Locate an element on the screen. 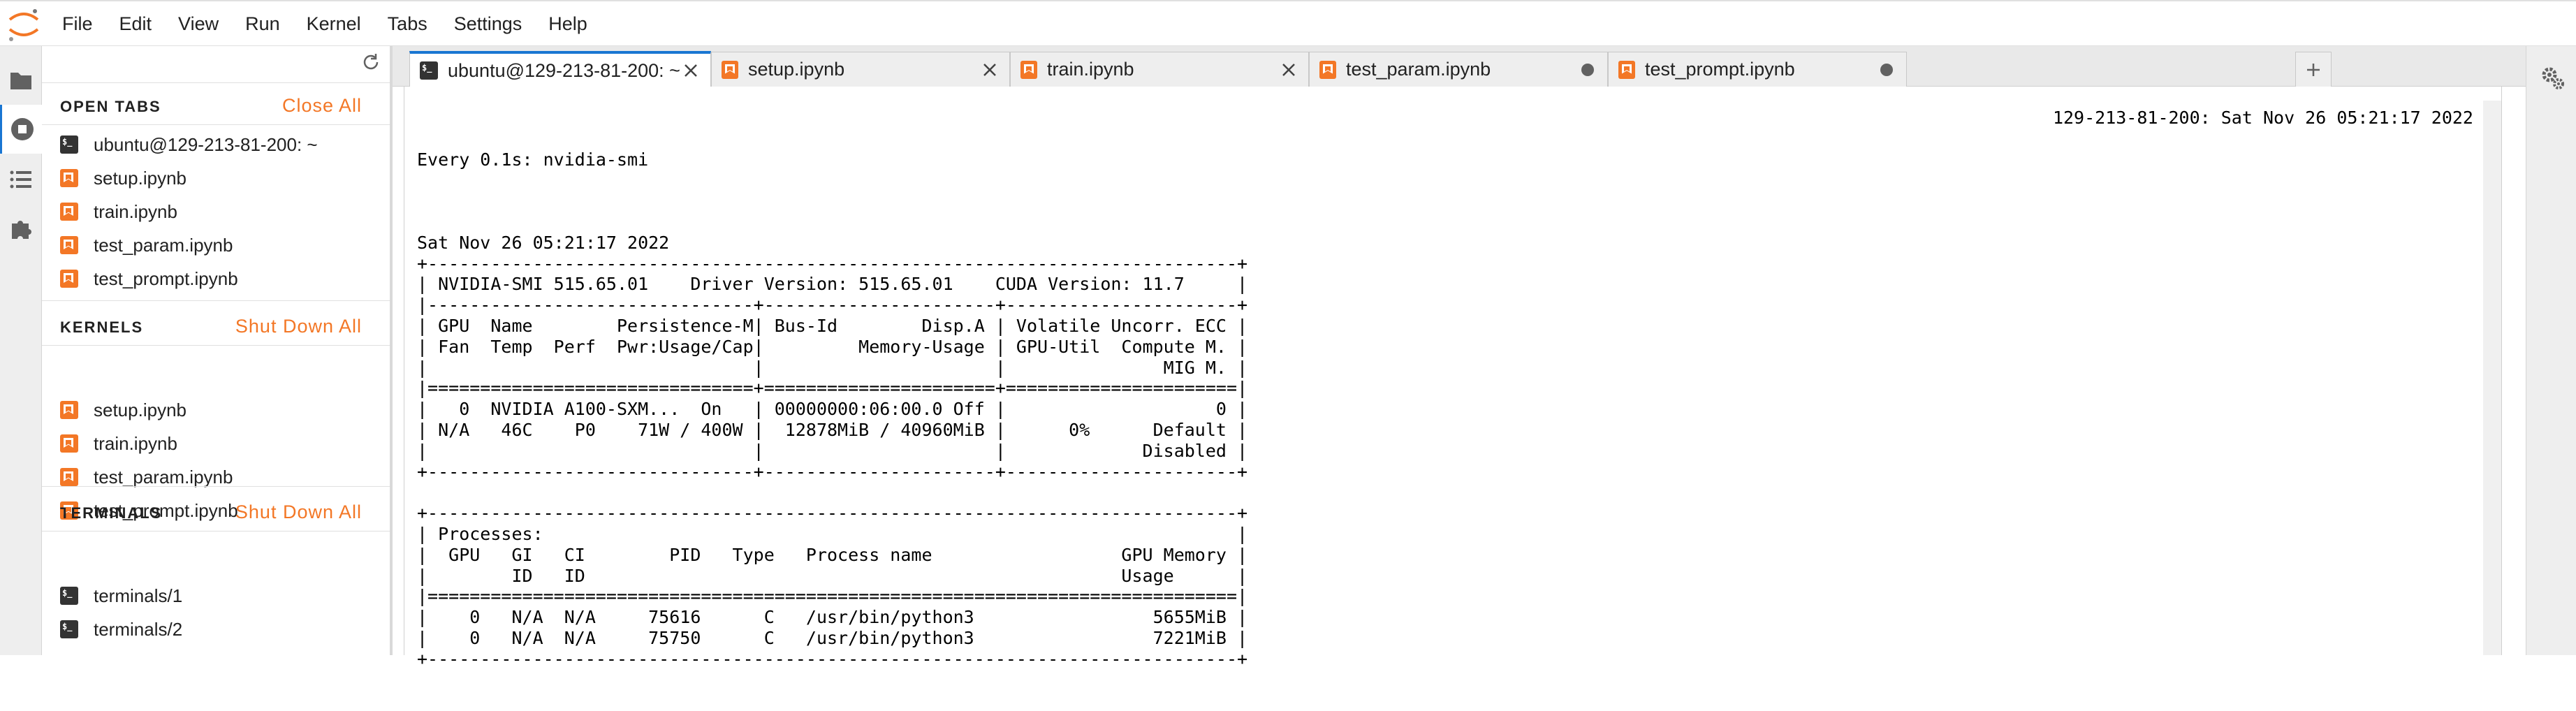 The image size is (2576, 711). menu-help: Help is located at coordinates (568, 24).